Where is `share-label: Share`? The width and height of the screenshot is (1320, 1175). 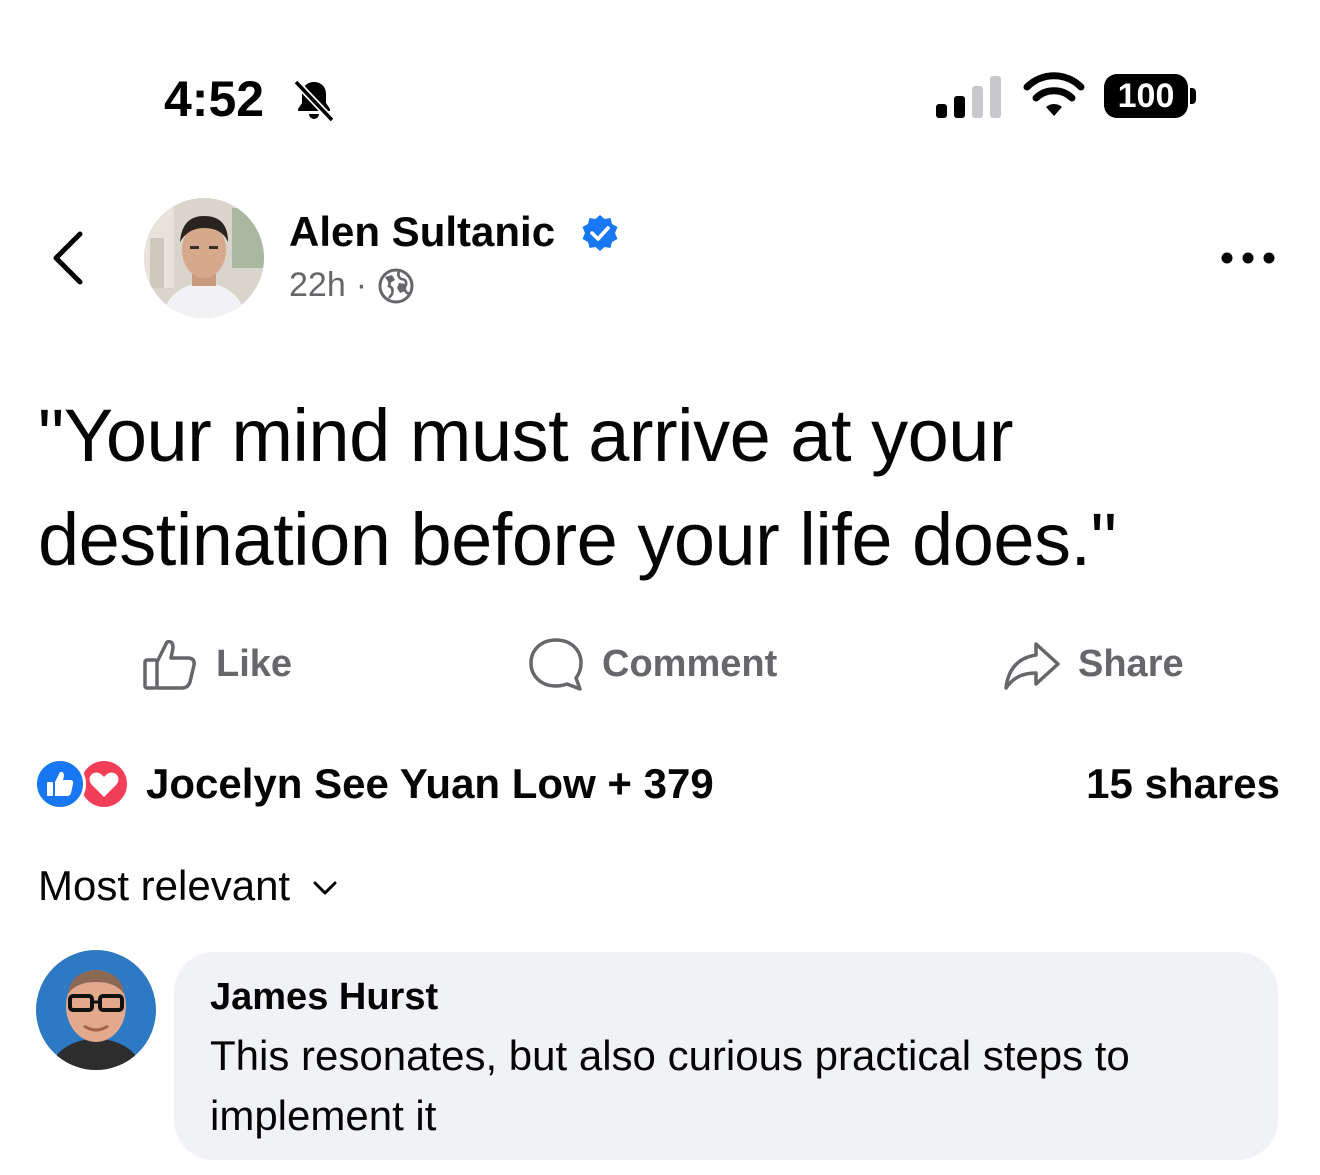
share-label: Share is located at coordinates (1131, 663).